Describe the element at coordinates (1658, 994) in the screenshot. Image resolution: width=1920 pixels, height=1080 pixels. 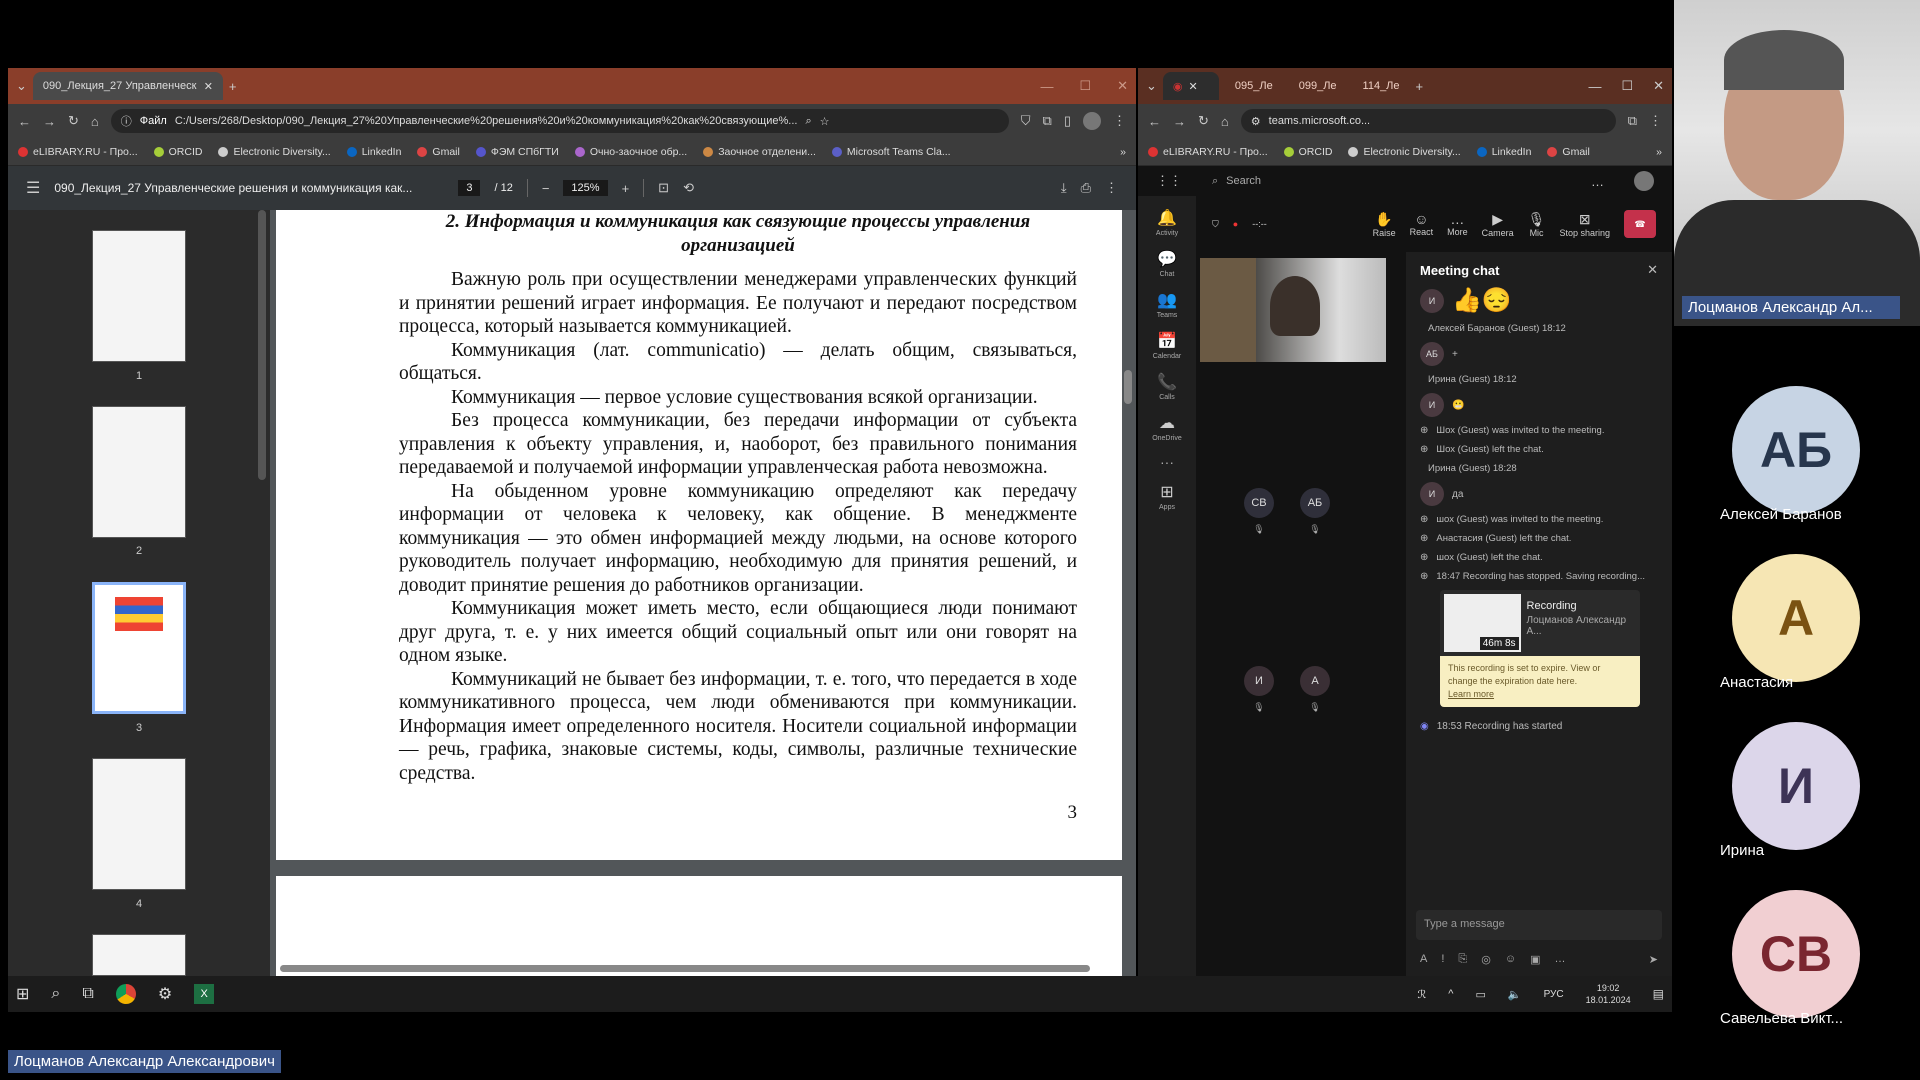
I see `notification-icon: ▤` at that location.